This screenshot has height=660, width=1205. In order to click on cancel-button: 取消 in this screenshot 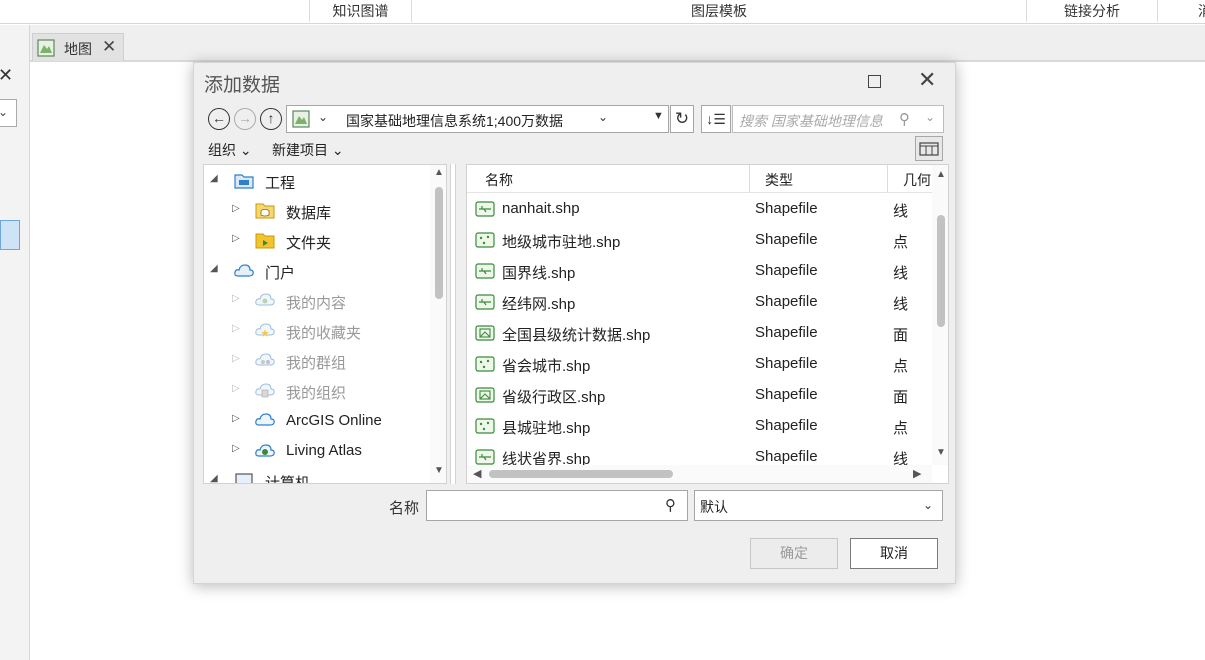, I will do `click(894, 553)`.